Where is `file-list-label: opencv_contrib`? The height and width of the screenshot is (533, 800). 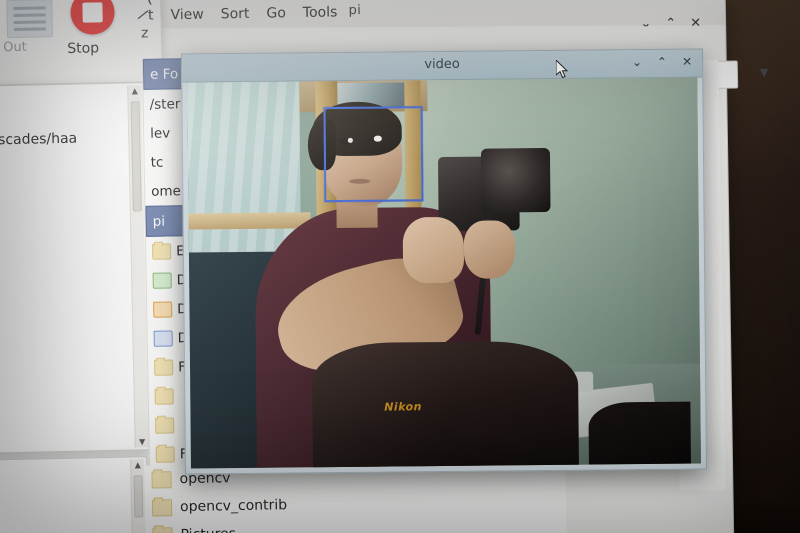 file-list-label: opencv_contrib is located at coordinates (233, 506).